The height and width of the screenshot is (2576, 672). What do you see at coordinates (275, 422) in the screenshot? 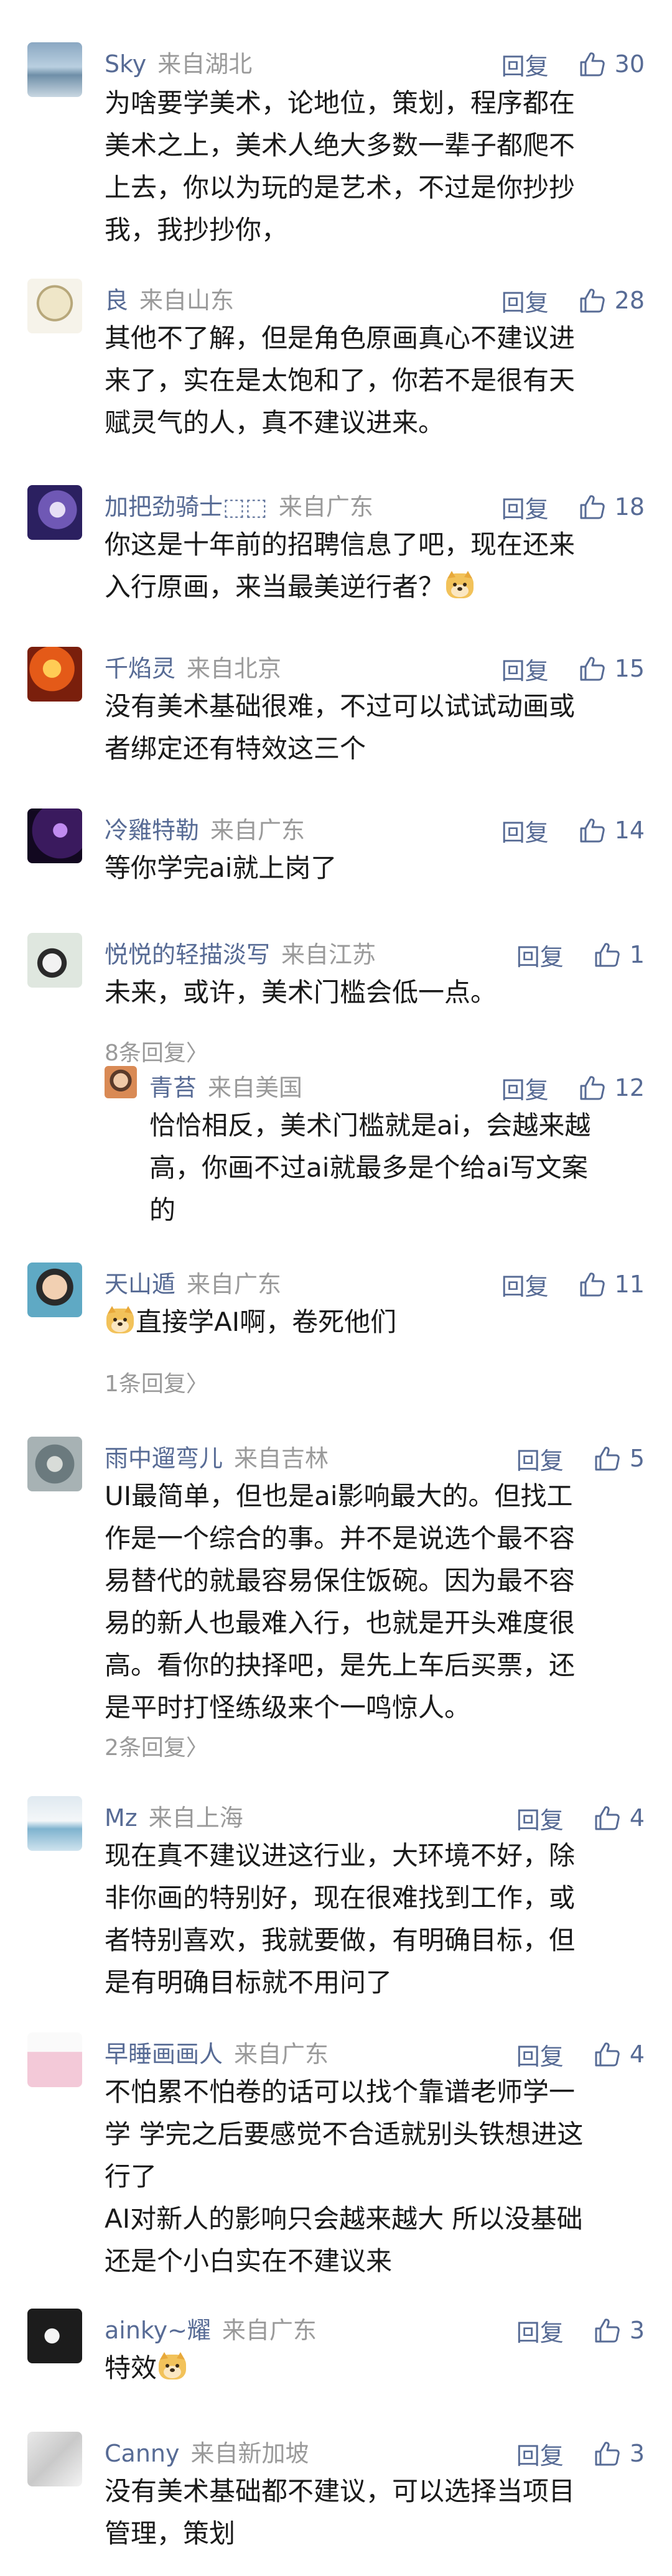
I see `comment-line: 赋灵气的人，真不建议进来。` at bounding box center [275, 422].